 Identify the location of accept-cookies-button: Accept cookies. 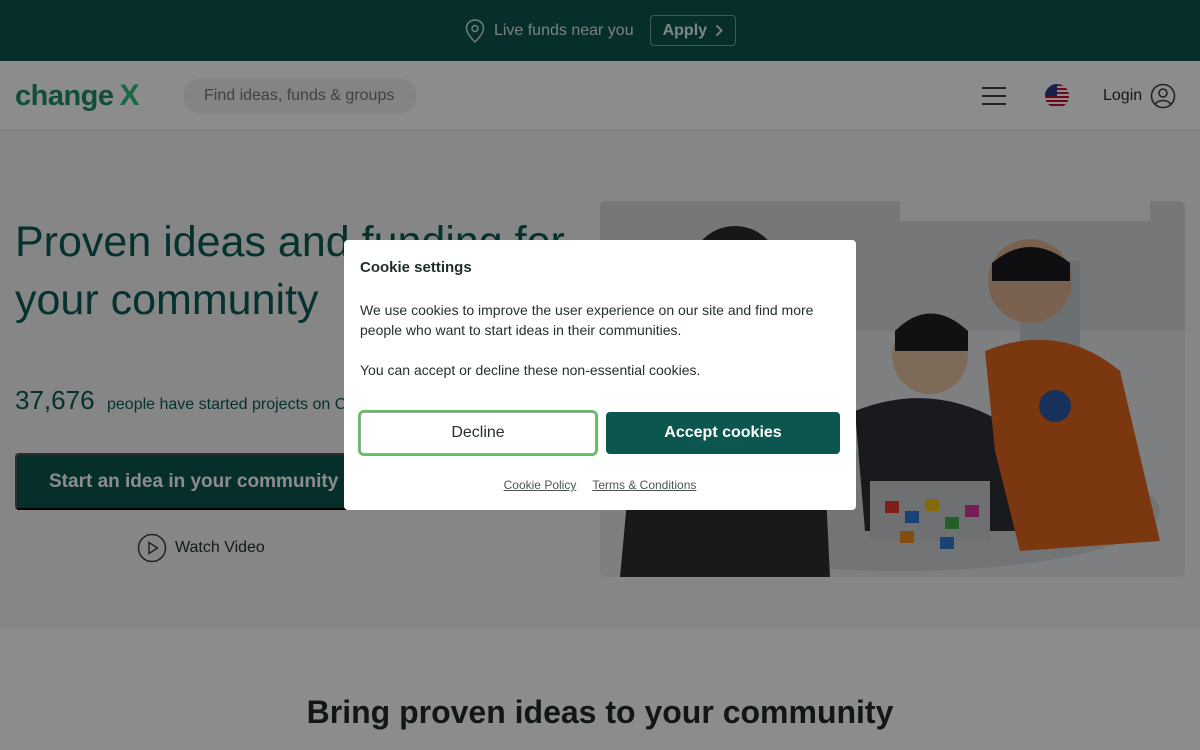
(723, 433).